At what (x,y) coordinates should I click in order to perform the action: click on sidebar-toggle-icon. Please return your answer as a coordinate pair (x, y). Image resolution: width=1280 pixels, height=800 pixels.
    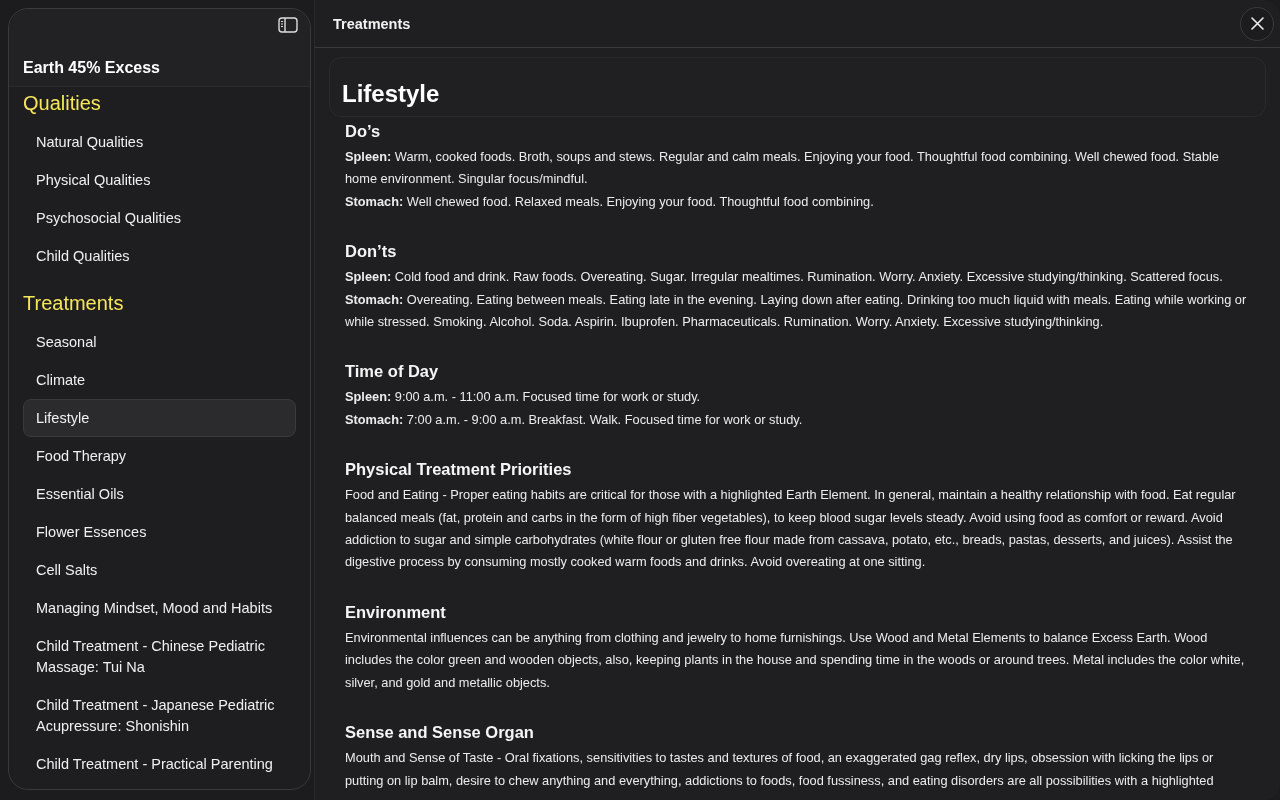
    Looking at the image, I should click on (288, 25).